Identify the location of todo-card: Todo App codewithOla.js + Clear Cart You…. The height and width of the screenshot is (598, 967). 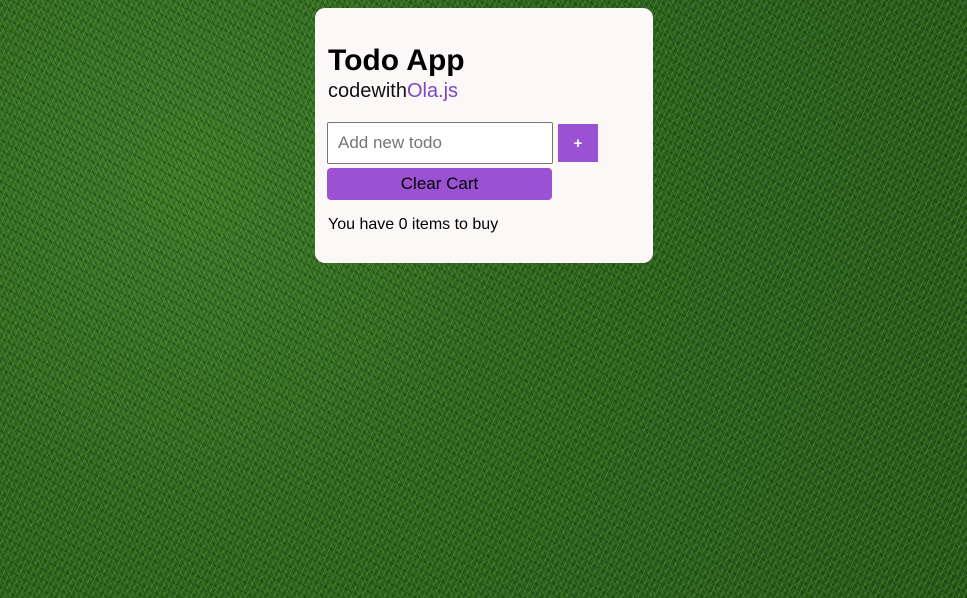
(484, 135).